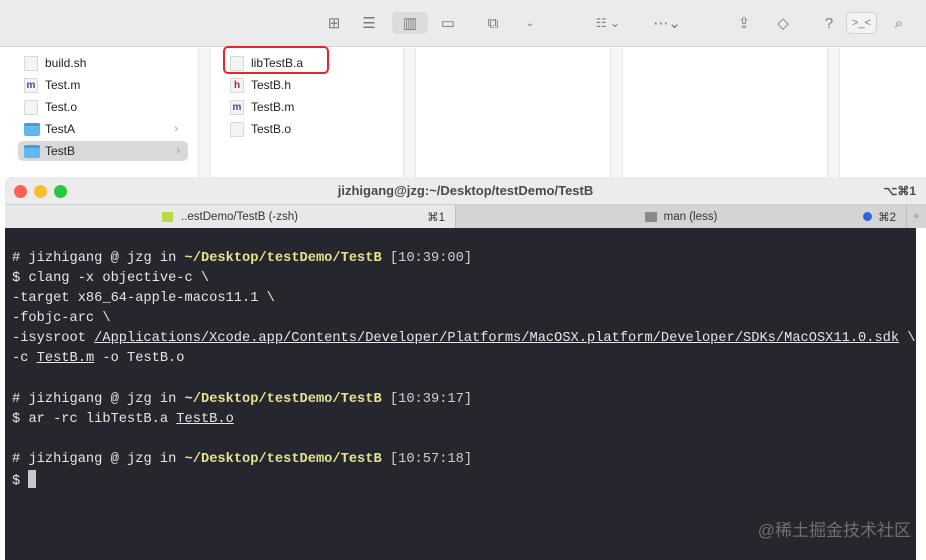 The image size is (926, 560). What do you see at coordinates (32, 479) in the screenshot?
I see `cursor` at bounding box center [32, 479].